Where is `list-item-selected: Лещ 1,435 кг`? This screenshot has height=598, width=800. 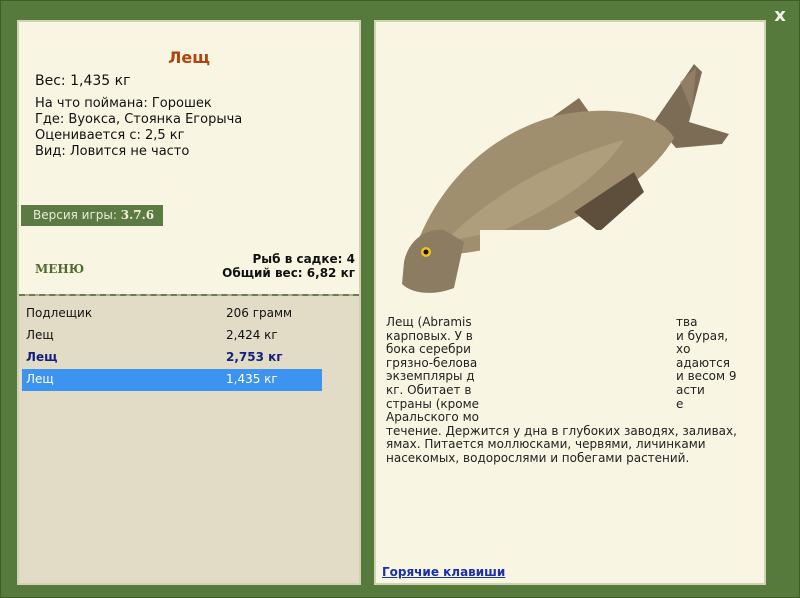 list-item-selected: Лещ 1,435 кг is located at coordinates (172, 380).